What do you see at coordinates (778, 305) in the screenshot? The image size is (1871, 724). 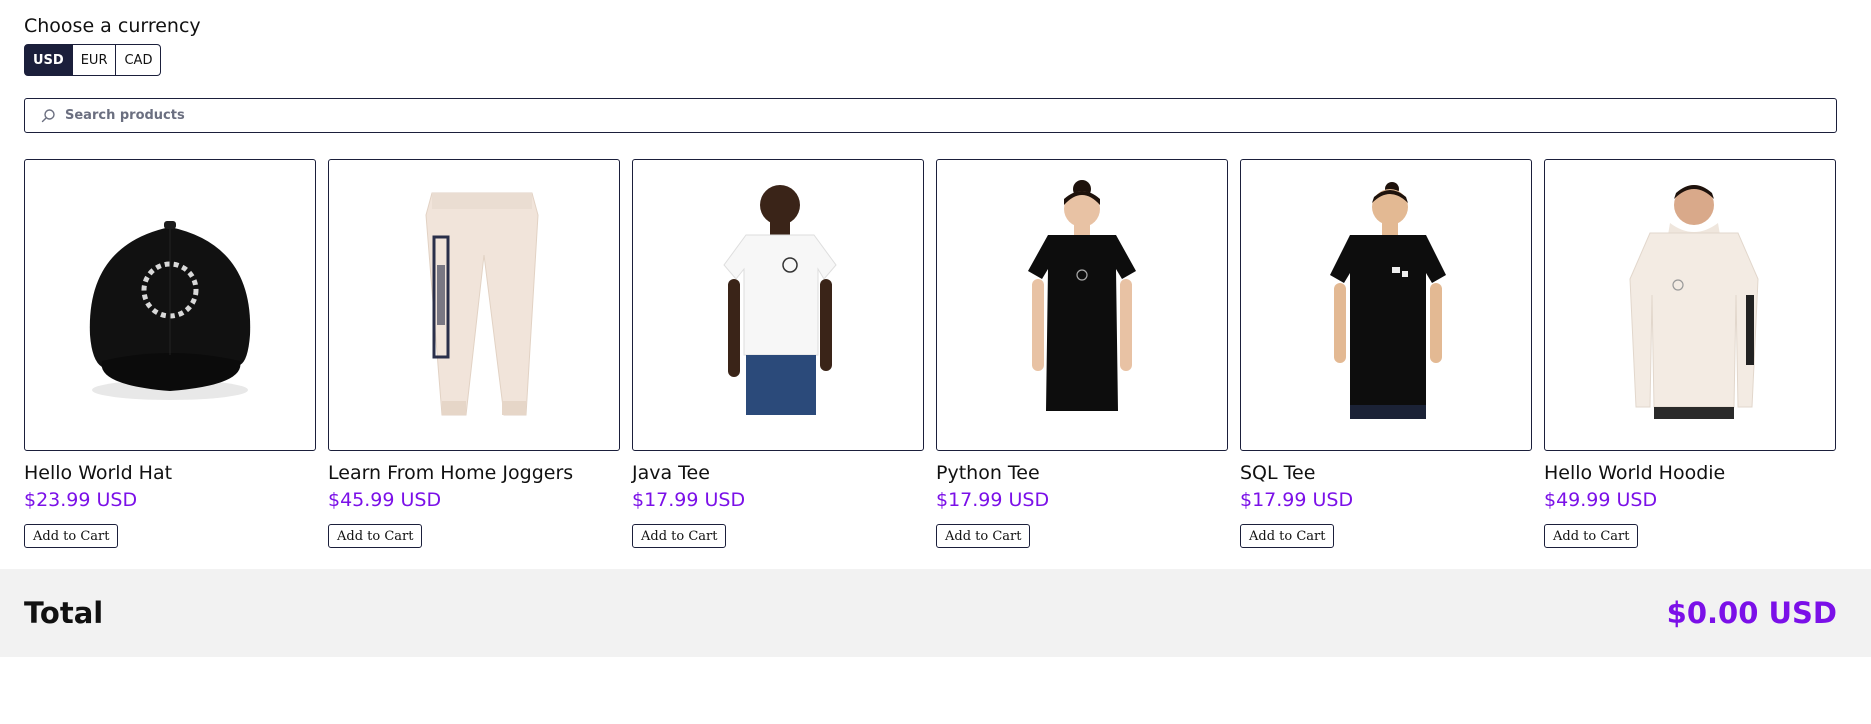 I see `white-tee-image` at bounding box center [778, 305].